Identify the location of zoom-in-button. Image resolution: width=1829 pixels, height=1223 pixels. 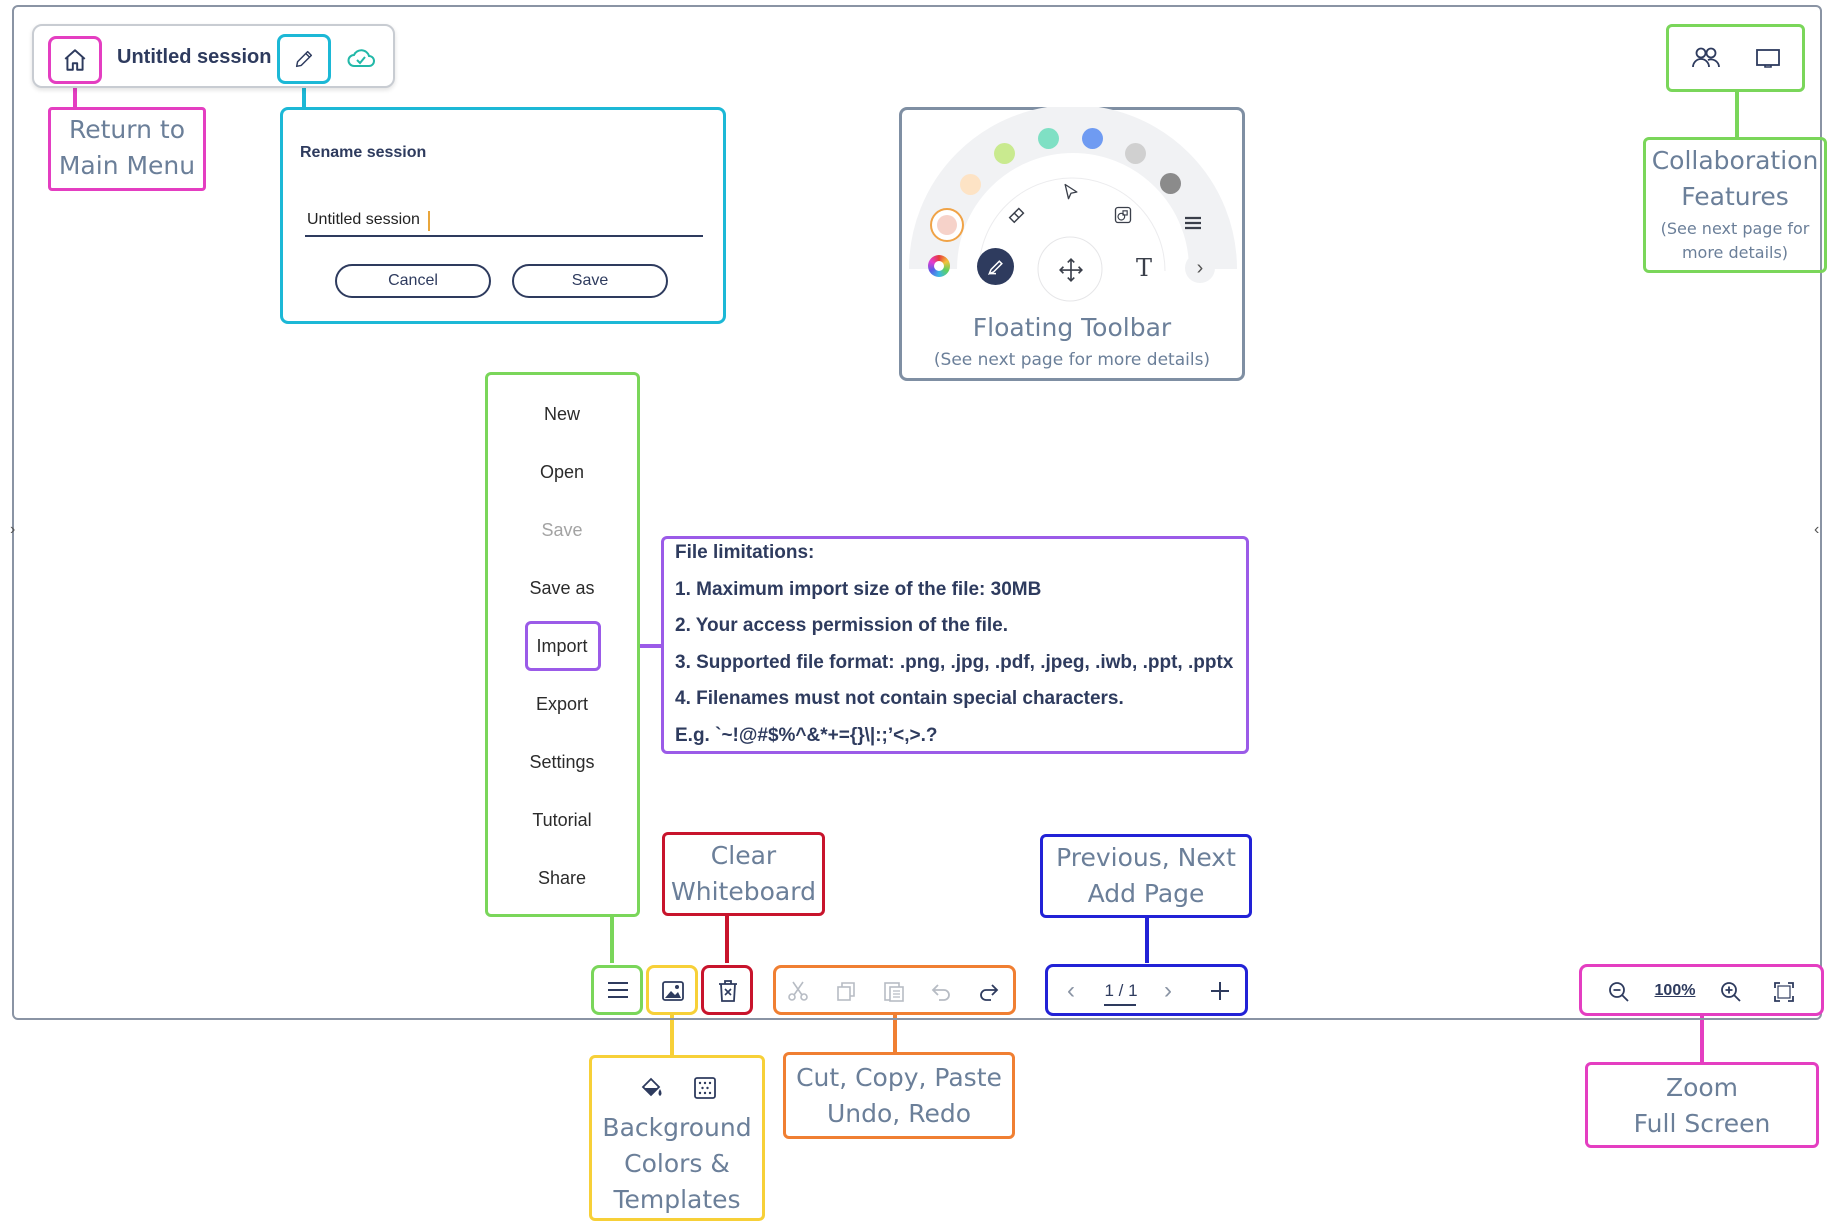
(1731, 992).